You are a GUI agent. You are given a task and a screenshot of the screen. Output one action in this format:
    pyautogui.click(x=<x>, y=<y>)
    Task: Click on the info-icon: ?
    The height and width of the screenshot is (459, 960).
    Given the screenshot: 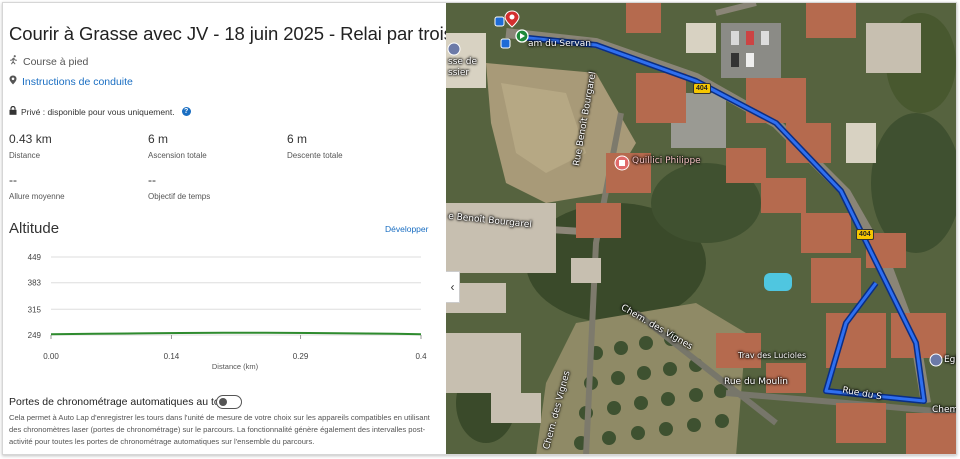 What is the action you would take?
    pyautogui.click(x=186, y=111)
    